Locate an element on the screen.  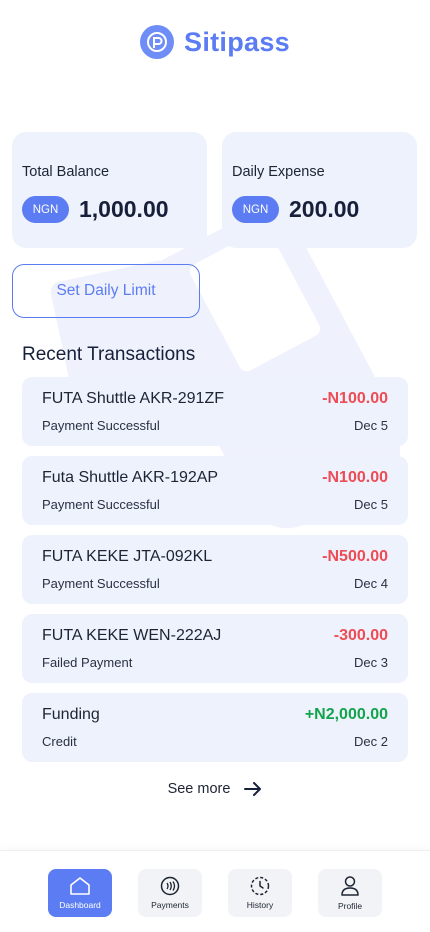
transaction-date: Dec 3 is located at coordinates (371, 662).